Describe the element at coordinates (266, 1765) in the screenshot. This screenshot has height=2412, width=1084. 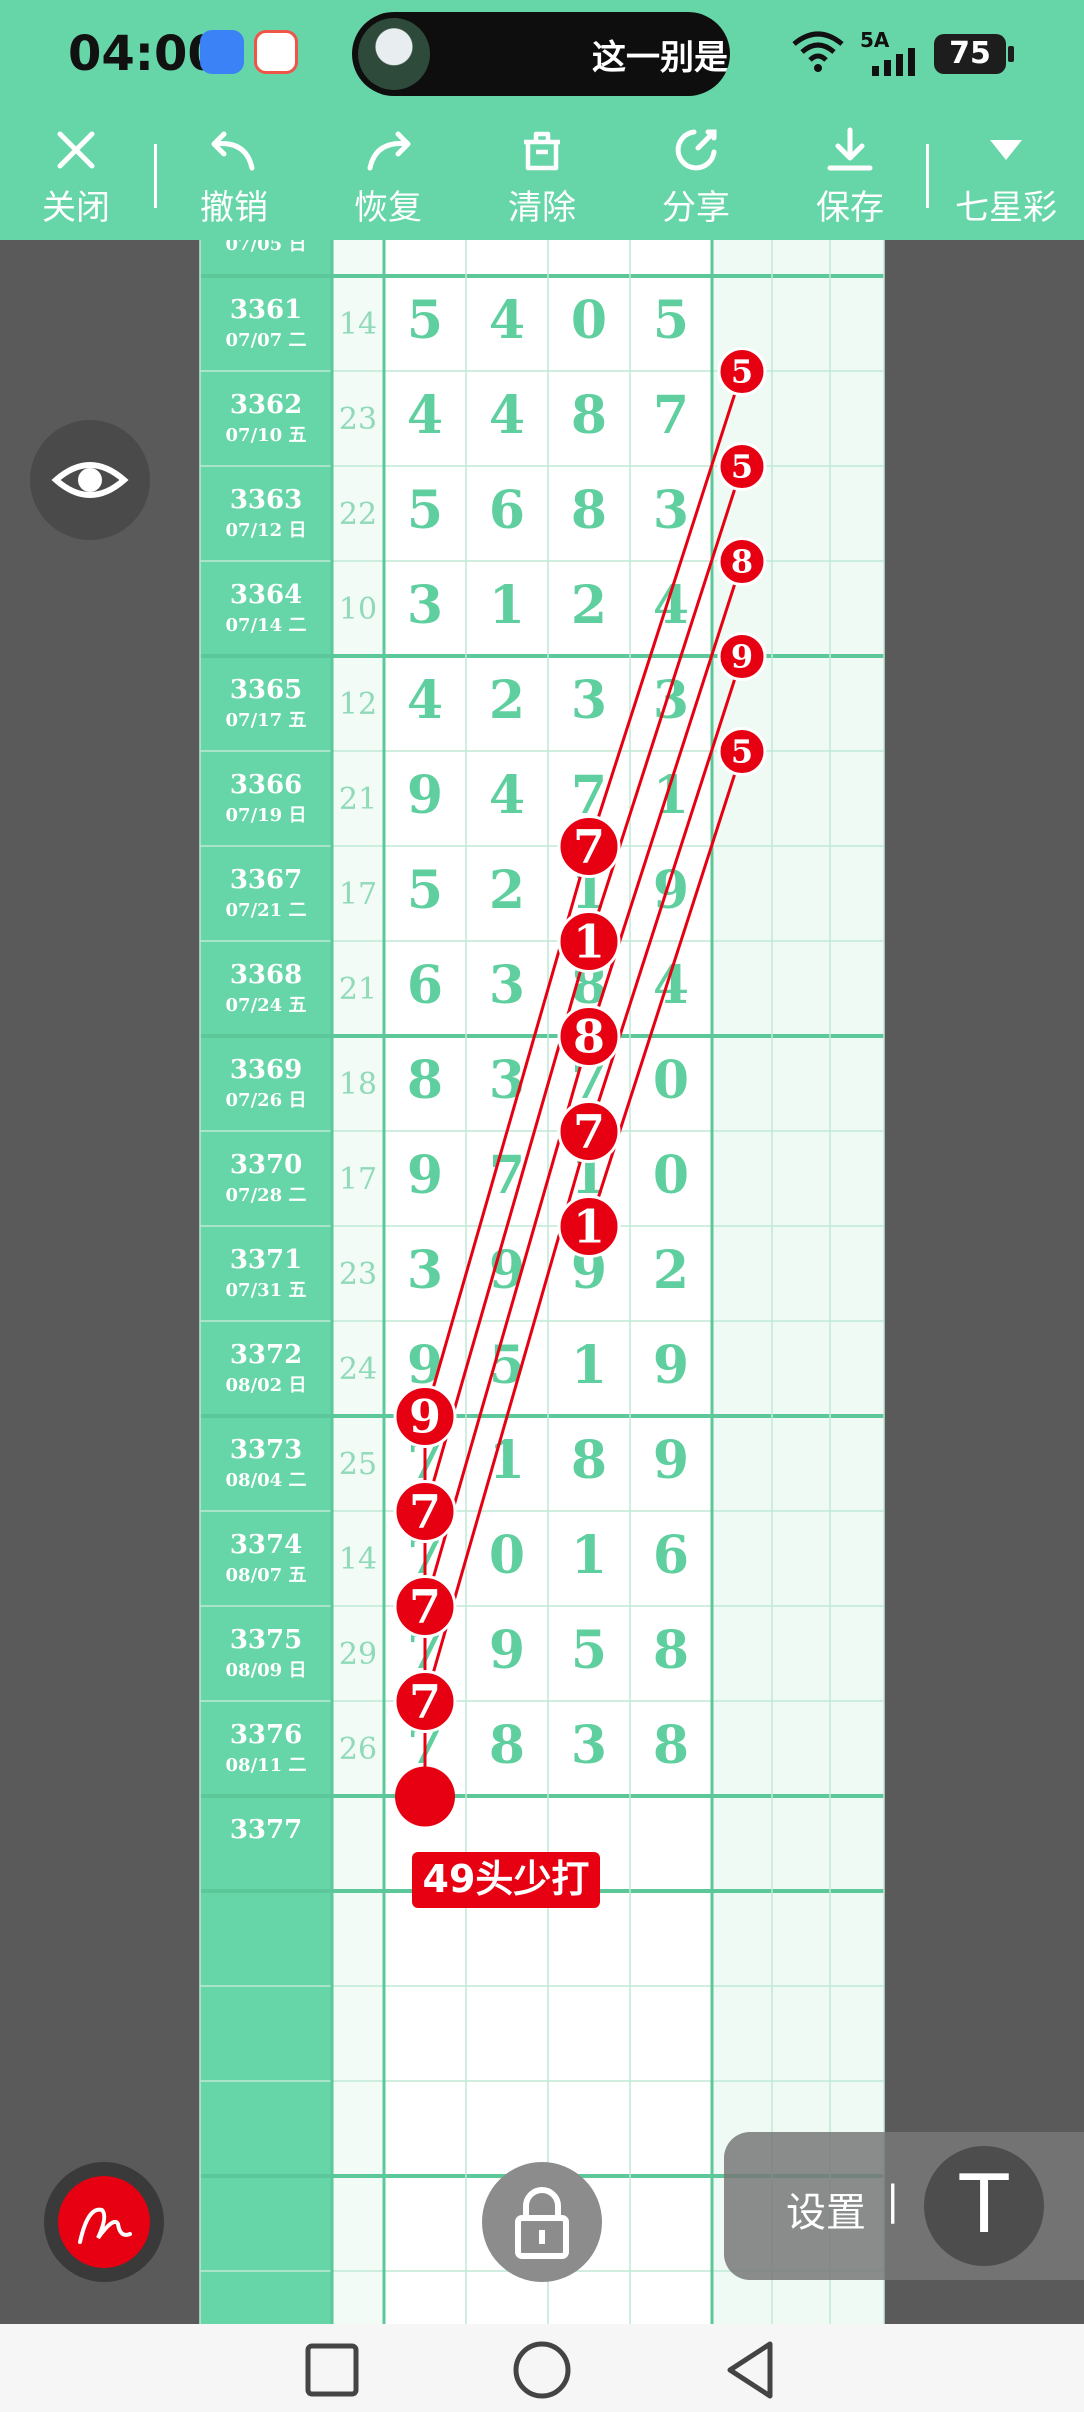
I see `period-date: 08/11 二` at that location.